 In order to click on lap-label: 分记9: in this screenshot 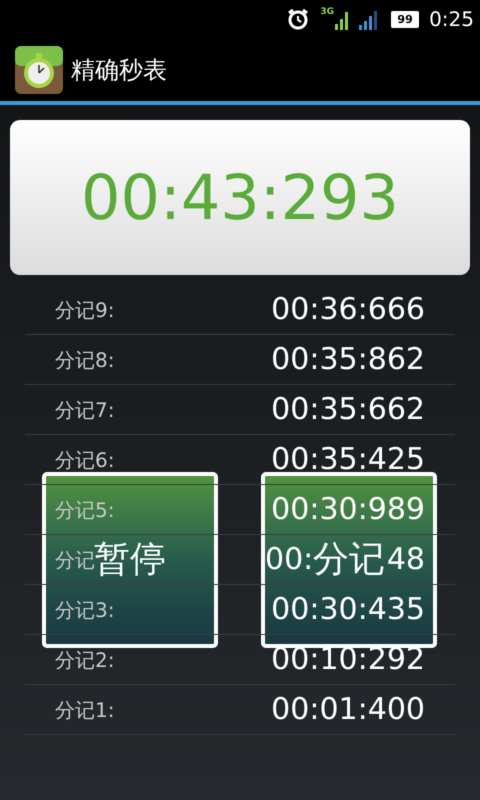, I will do `click(84, 310)`.